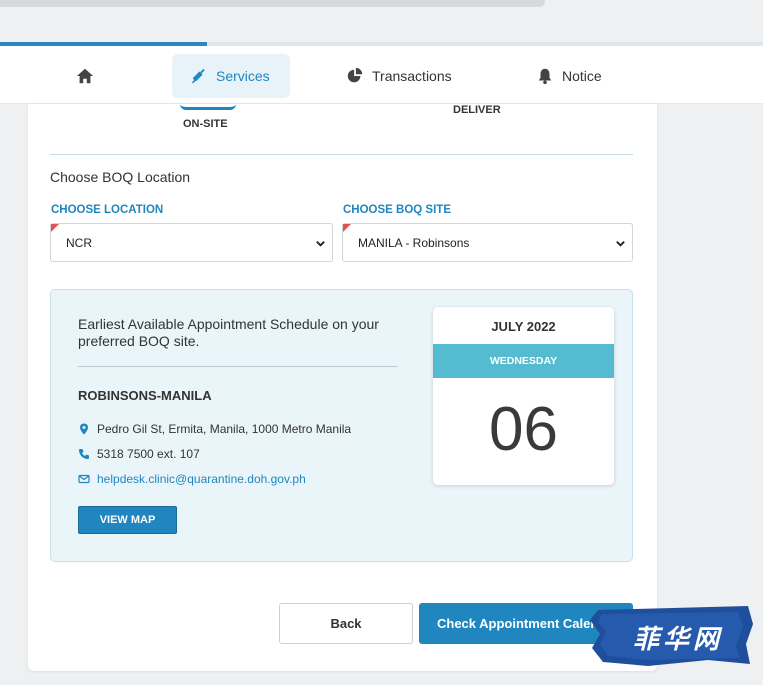 This screenshot has width=763, height=685. I want to click on section-divider, so click(341, 154).